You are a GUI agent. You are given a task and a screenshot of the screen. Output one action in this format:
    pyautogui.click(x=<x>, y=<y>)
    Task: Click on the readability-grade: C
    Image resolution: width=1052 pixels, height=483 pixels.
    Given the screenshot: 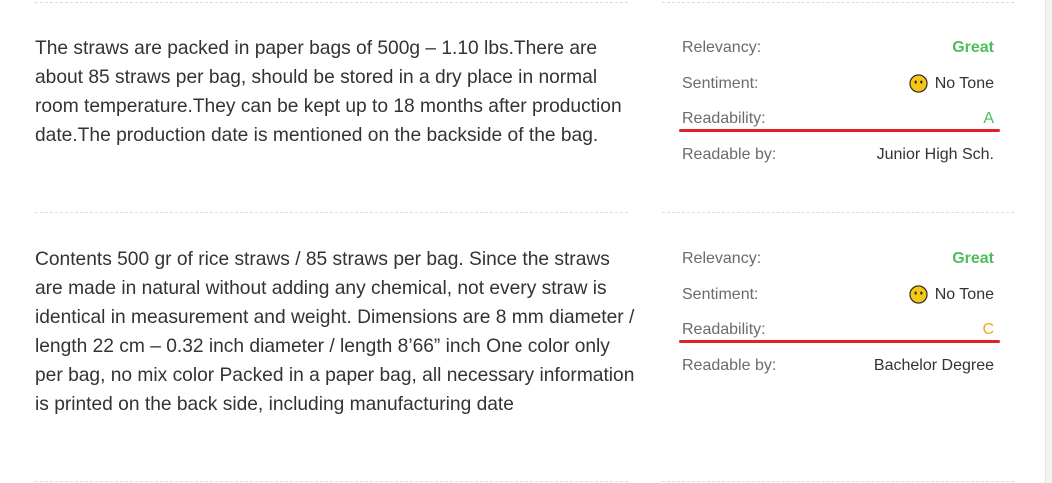 What is the action you would take?
    pyautogui.click(x=988, y=329)
    